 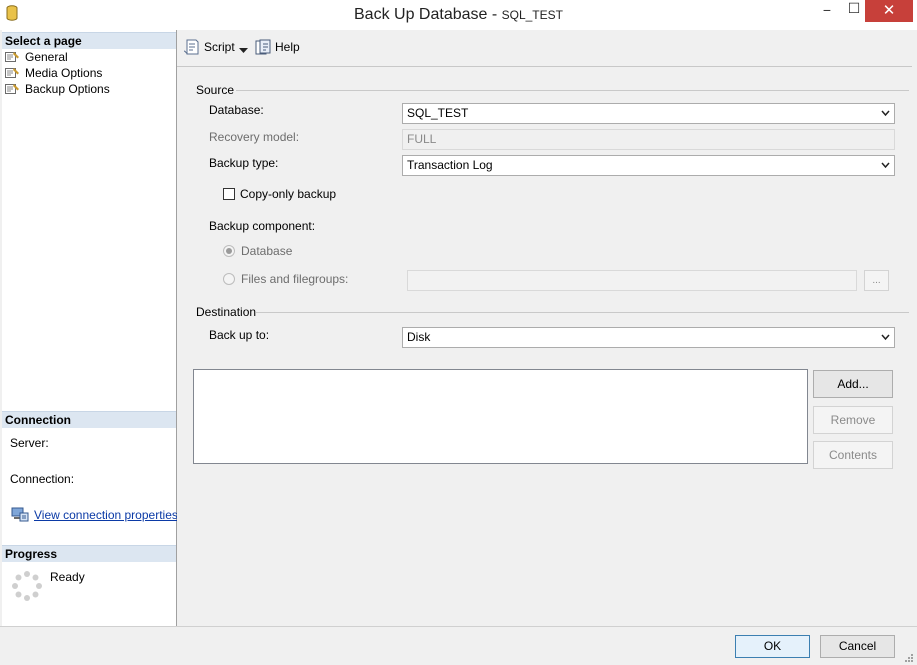 What do you see at coordinates (226, 312) in the screenshot?
I see `destination-group-label: Destination` at bounding box center [226, 312].